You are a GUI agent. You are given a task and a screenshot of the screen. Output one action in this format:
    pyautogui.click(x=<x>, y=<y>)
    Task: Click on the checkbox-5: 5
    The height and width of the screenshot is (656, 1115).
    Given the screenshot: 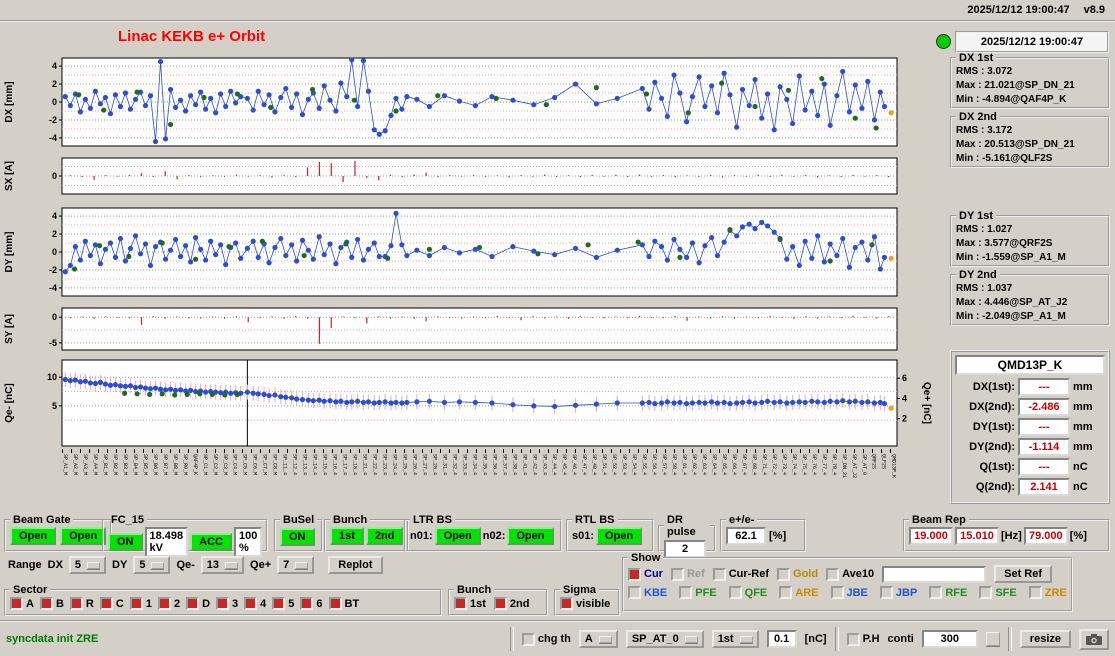 What is the action you would take?
    pyautogui.click(x=283, y=603)
    